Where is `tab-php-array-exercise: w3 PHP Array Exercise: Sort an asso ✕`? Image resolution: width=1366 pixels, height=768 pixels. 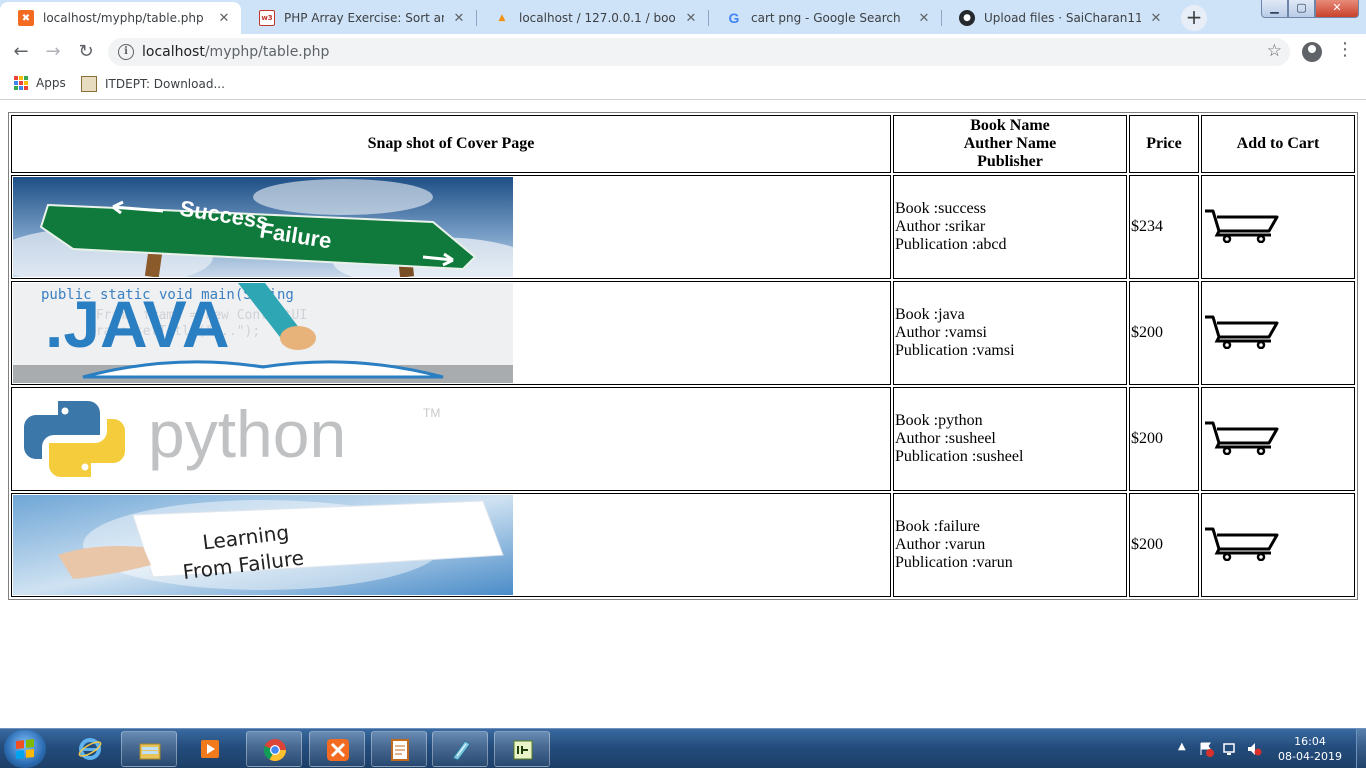 tab-php-array-exercise: w3 PHP Array Exercise: Sort an asso ✕ is located at coordinates (358, 18).